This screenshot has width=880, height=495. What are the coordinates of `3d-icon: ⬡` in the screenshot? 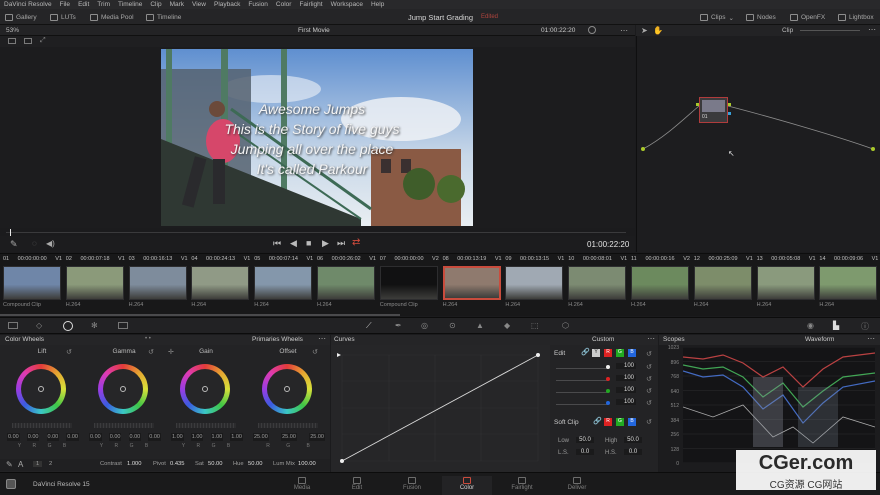 It's located at (565, 325).